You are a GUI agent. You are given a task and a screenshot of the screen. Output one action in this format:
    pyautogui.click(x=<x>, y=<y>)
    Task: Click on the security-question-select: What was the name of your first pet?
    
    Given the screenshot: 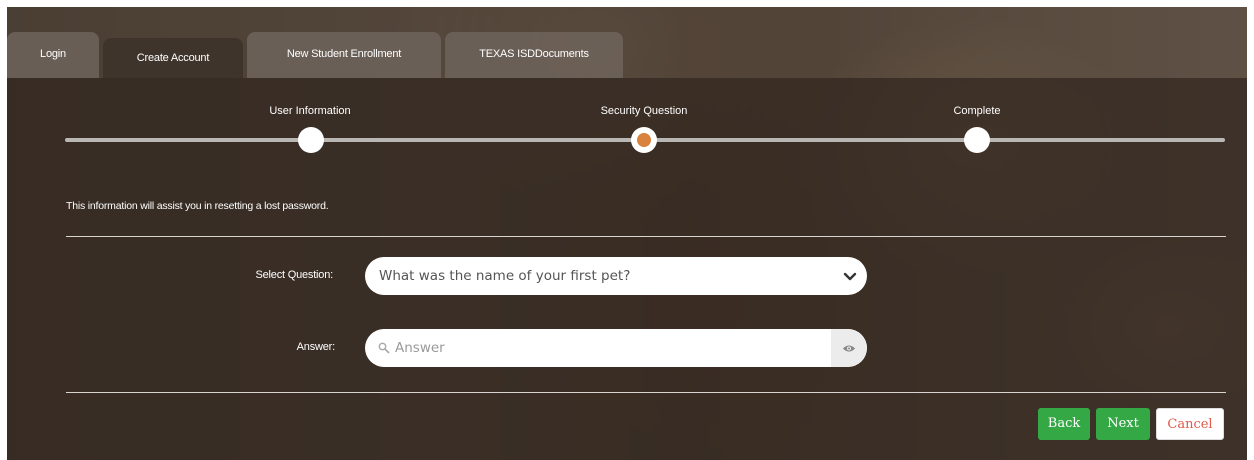 What is the action you would take?
    pyautogui.click(x=616, y=276)
    